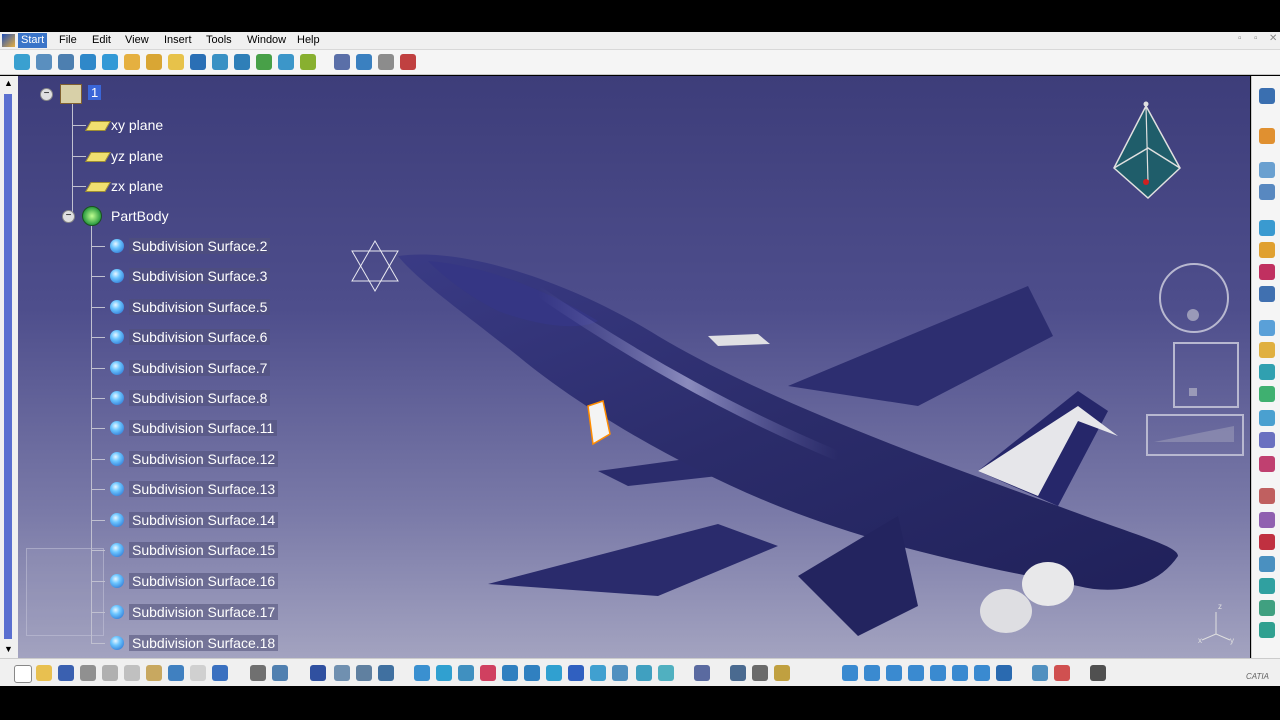  What do you see at coordinates (938, 673) in the screenshot?
I see `view-top-icon` at bounding box center [938, 673].